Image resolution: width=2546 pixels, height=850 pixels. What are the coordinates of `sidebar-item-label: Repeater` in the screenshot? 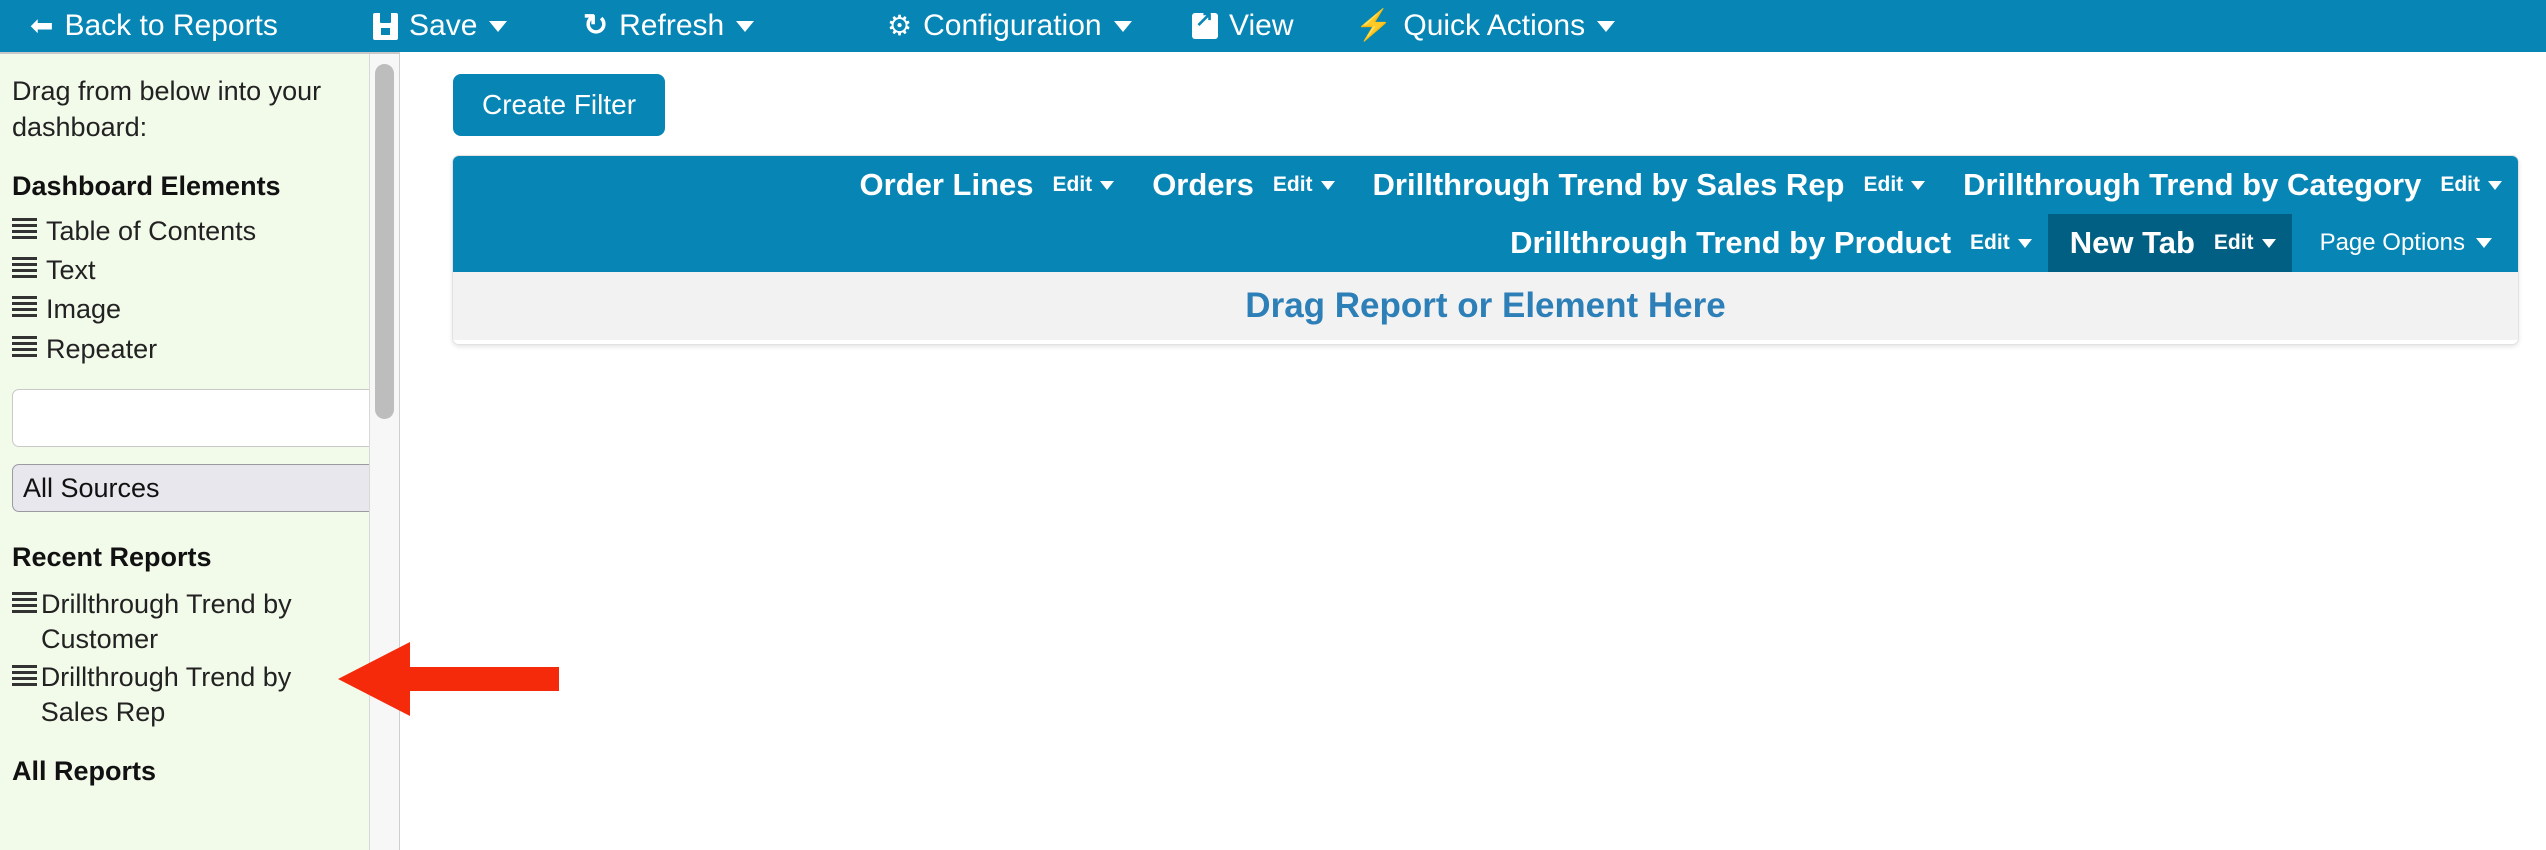 It's located at (102, 348).